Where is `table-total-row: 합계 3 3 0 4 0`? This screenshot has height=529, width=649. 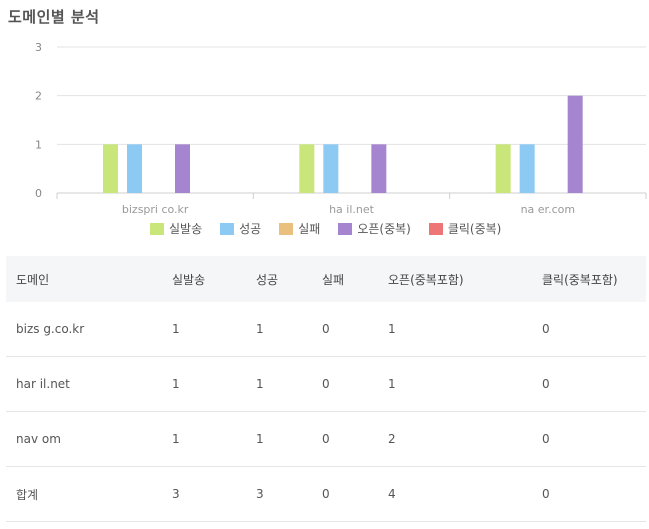 table-total-row: 합계 3 3 0 4 0 is located at coordinates (326, 494).